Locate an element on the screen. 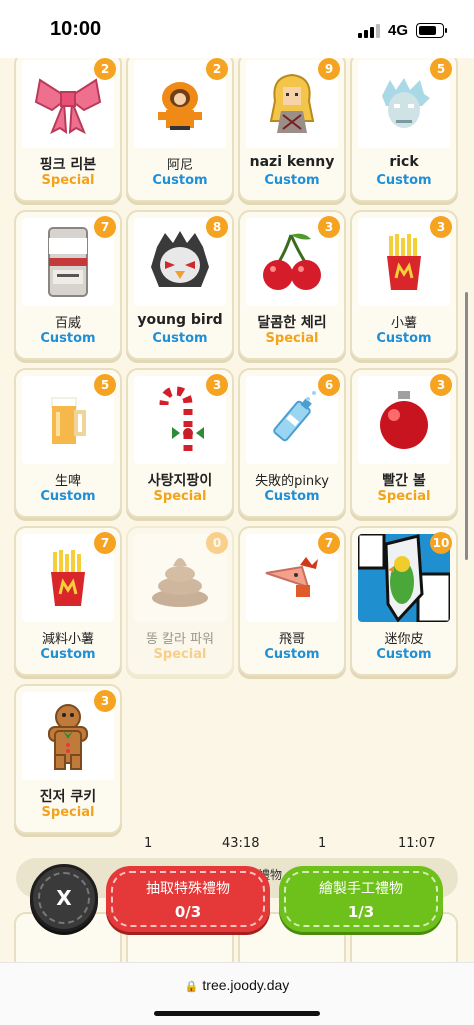  gift-card: 5 生啤 Custom is located at coordinates (68, 443).